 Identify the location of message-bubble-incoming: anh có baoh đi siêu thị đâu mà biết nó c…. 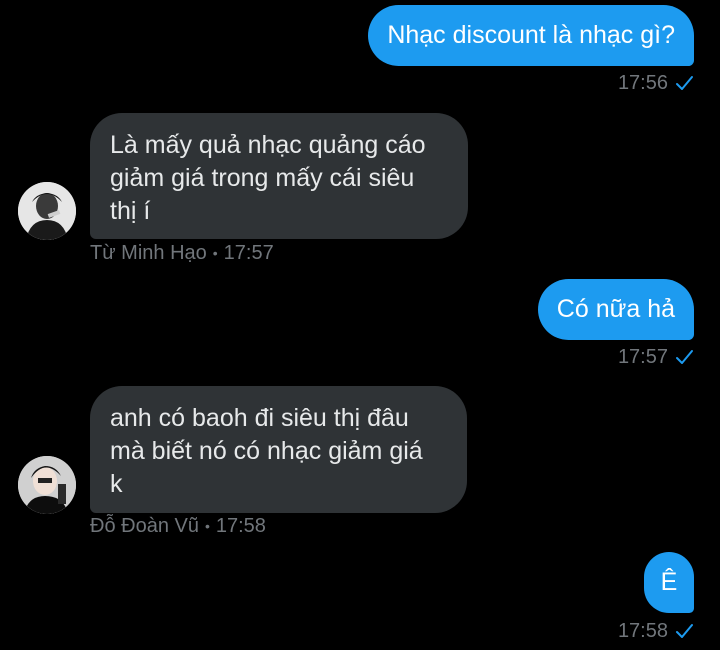
(278, 449).